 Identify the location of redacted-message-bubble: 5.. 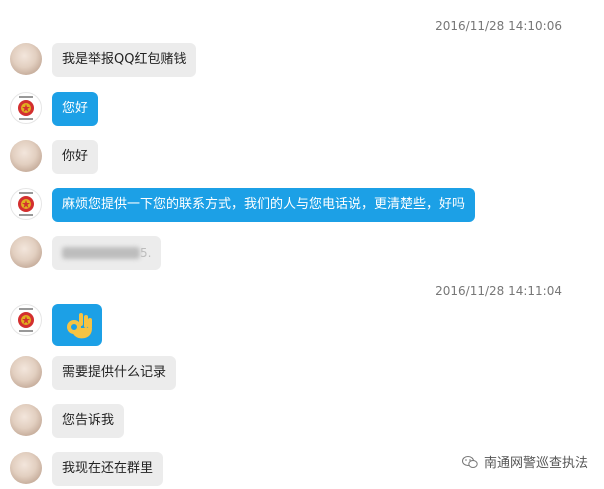
(107, 253).